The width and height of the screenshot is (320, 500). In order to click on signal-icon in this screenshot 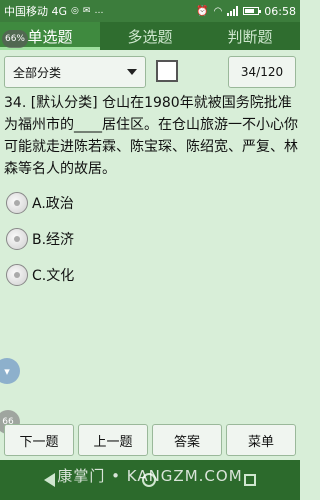, I will do `click(233, 11)`.